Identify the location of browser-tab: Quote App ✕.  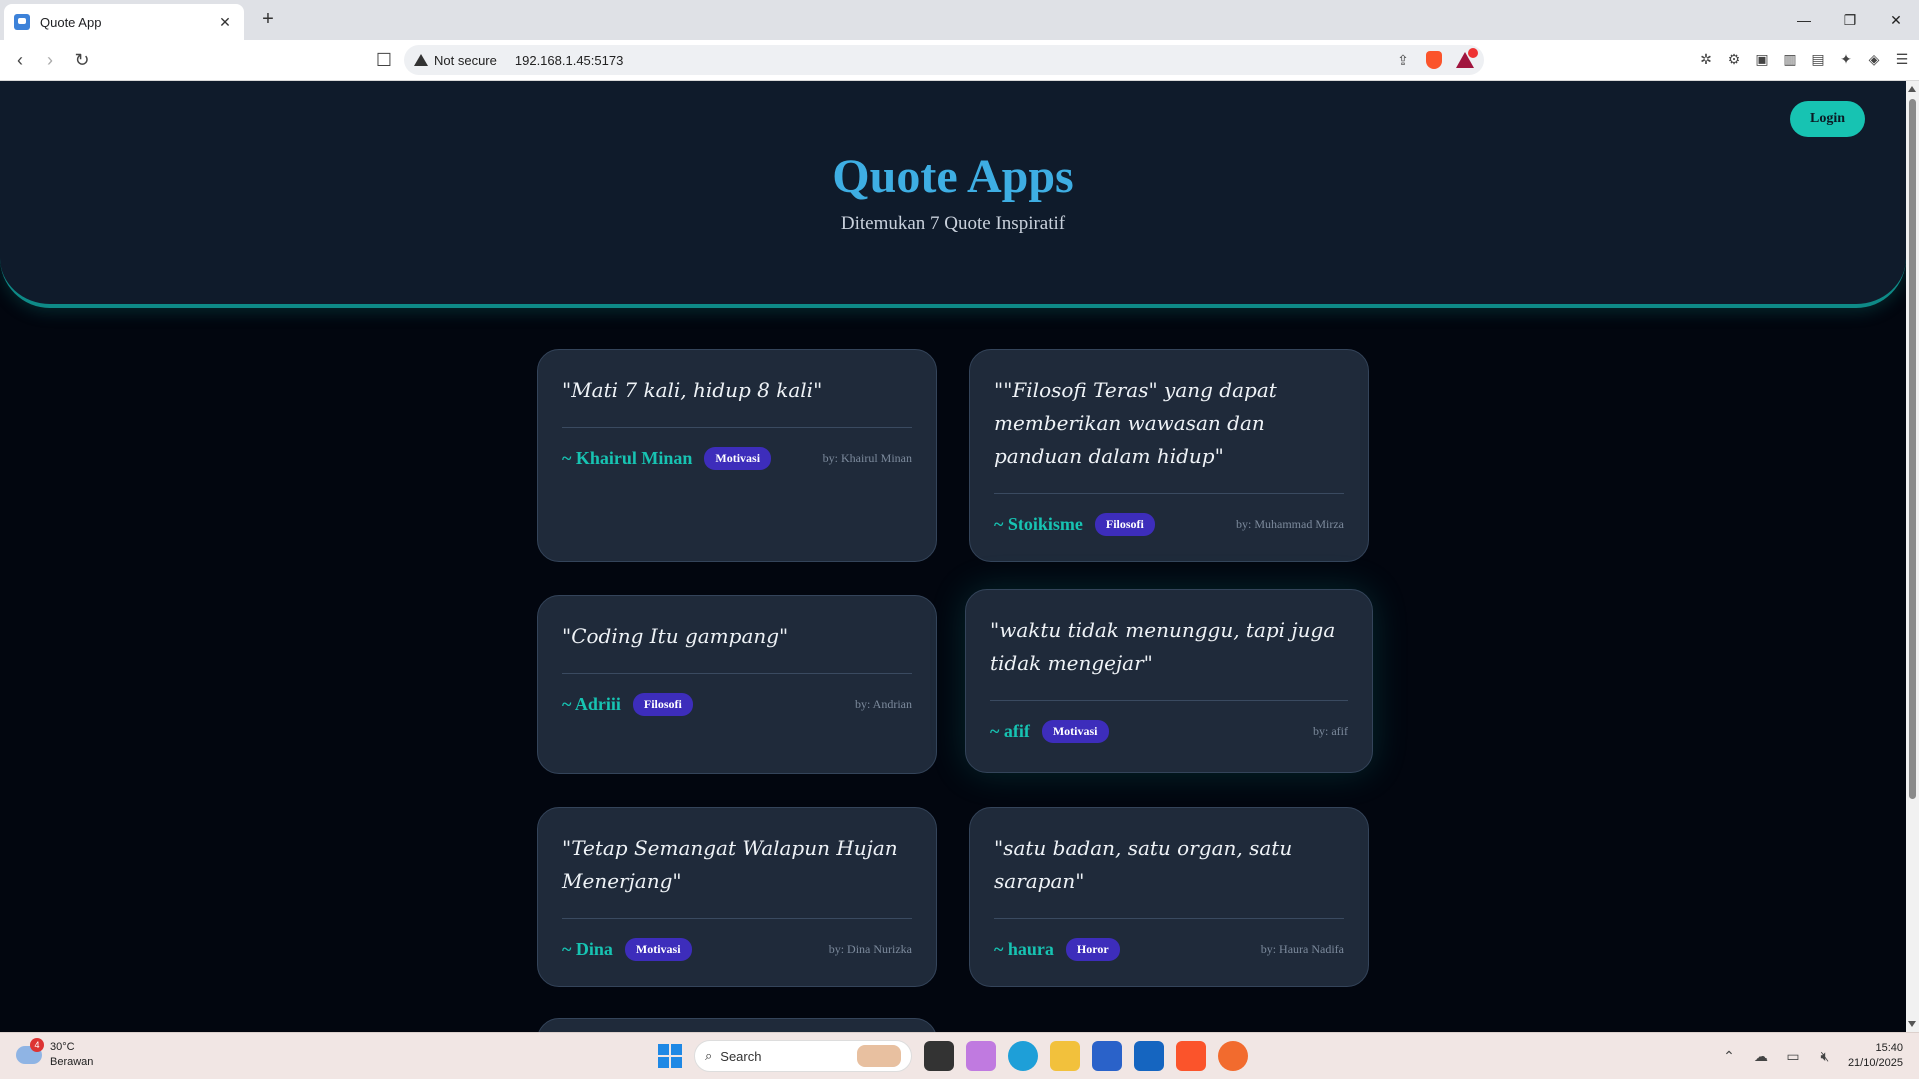
(124, 22).